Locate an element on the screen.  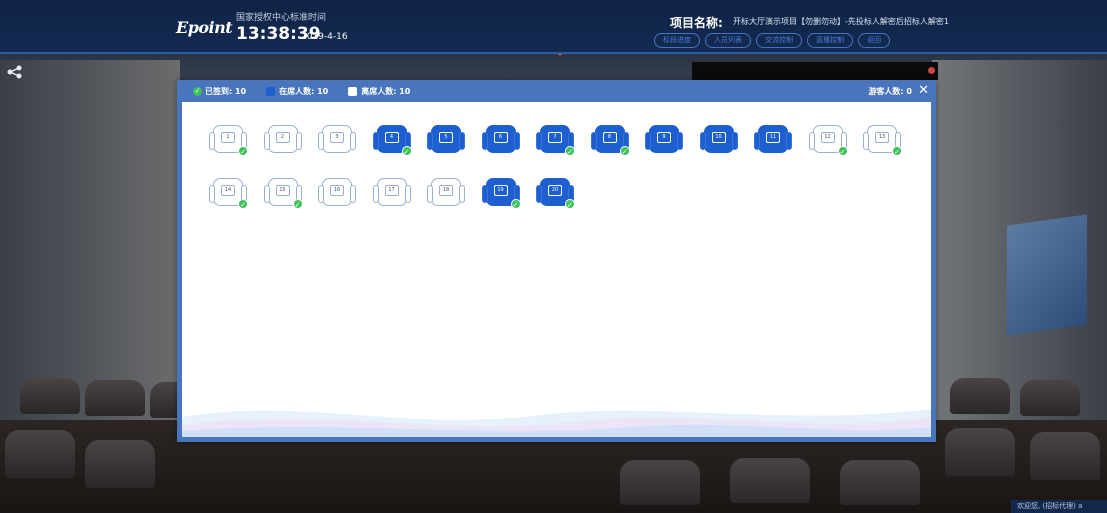
seat-number: 13 is located at coordinates (882, 137).